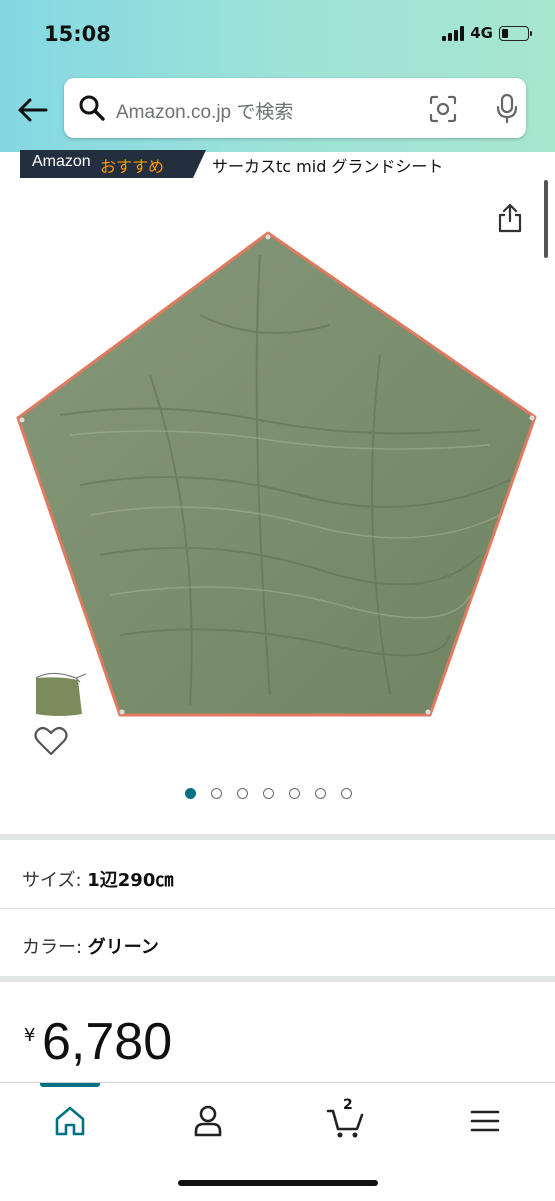 The height and width of the screenshot is (1201, 555). Describe the element at coordinates (277, 76) in the screenshot. I see `header: 15:08 4G Amazon.co.jp で検索` at that location.